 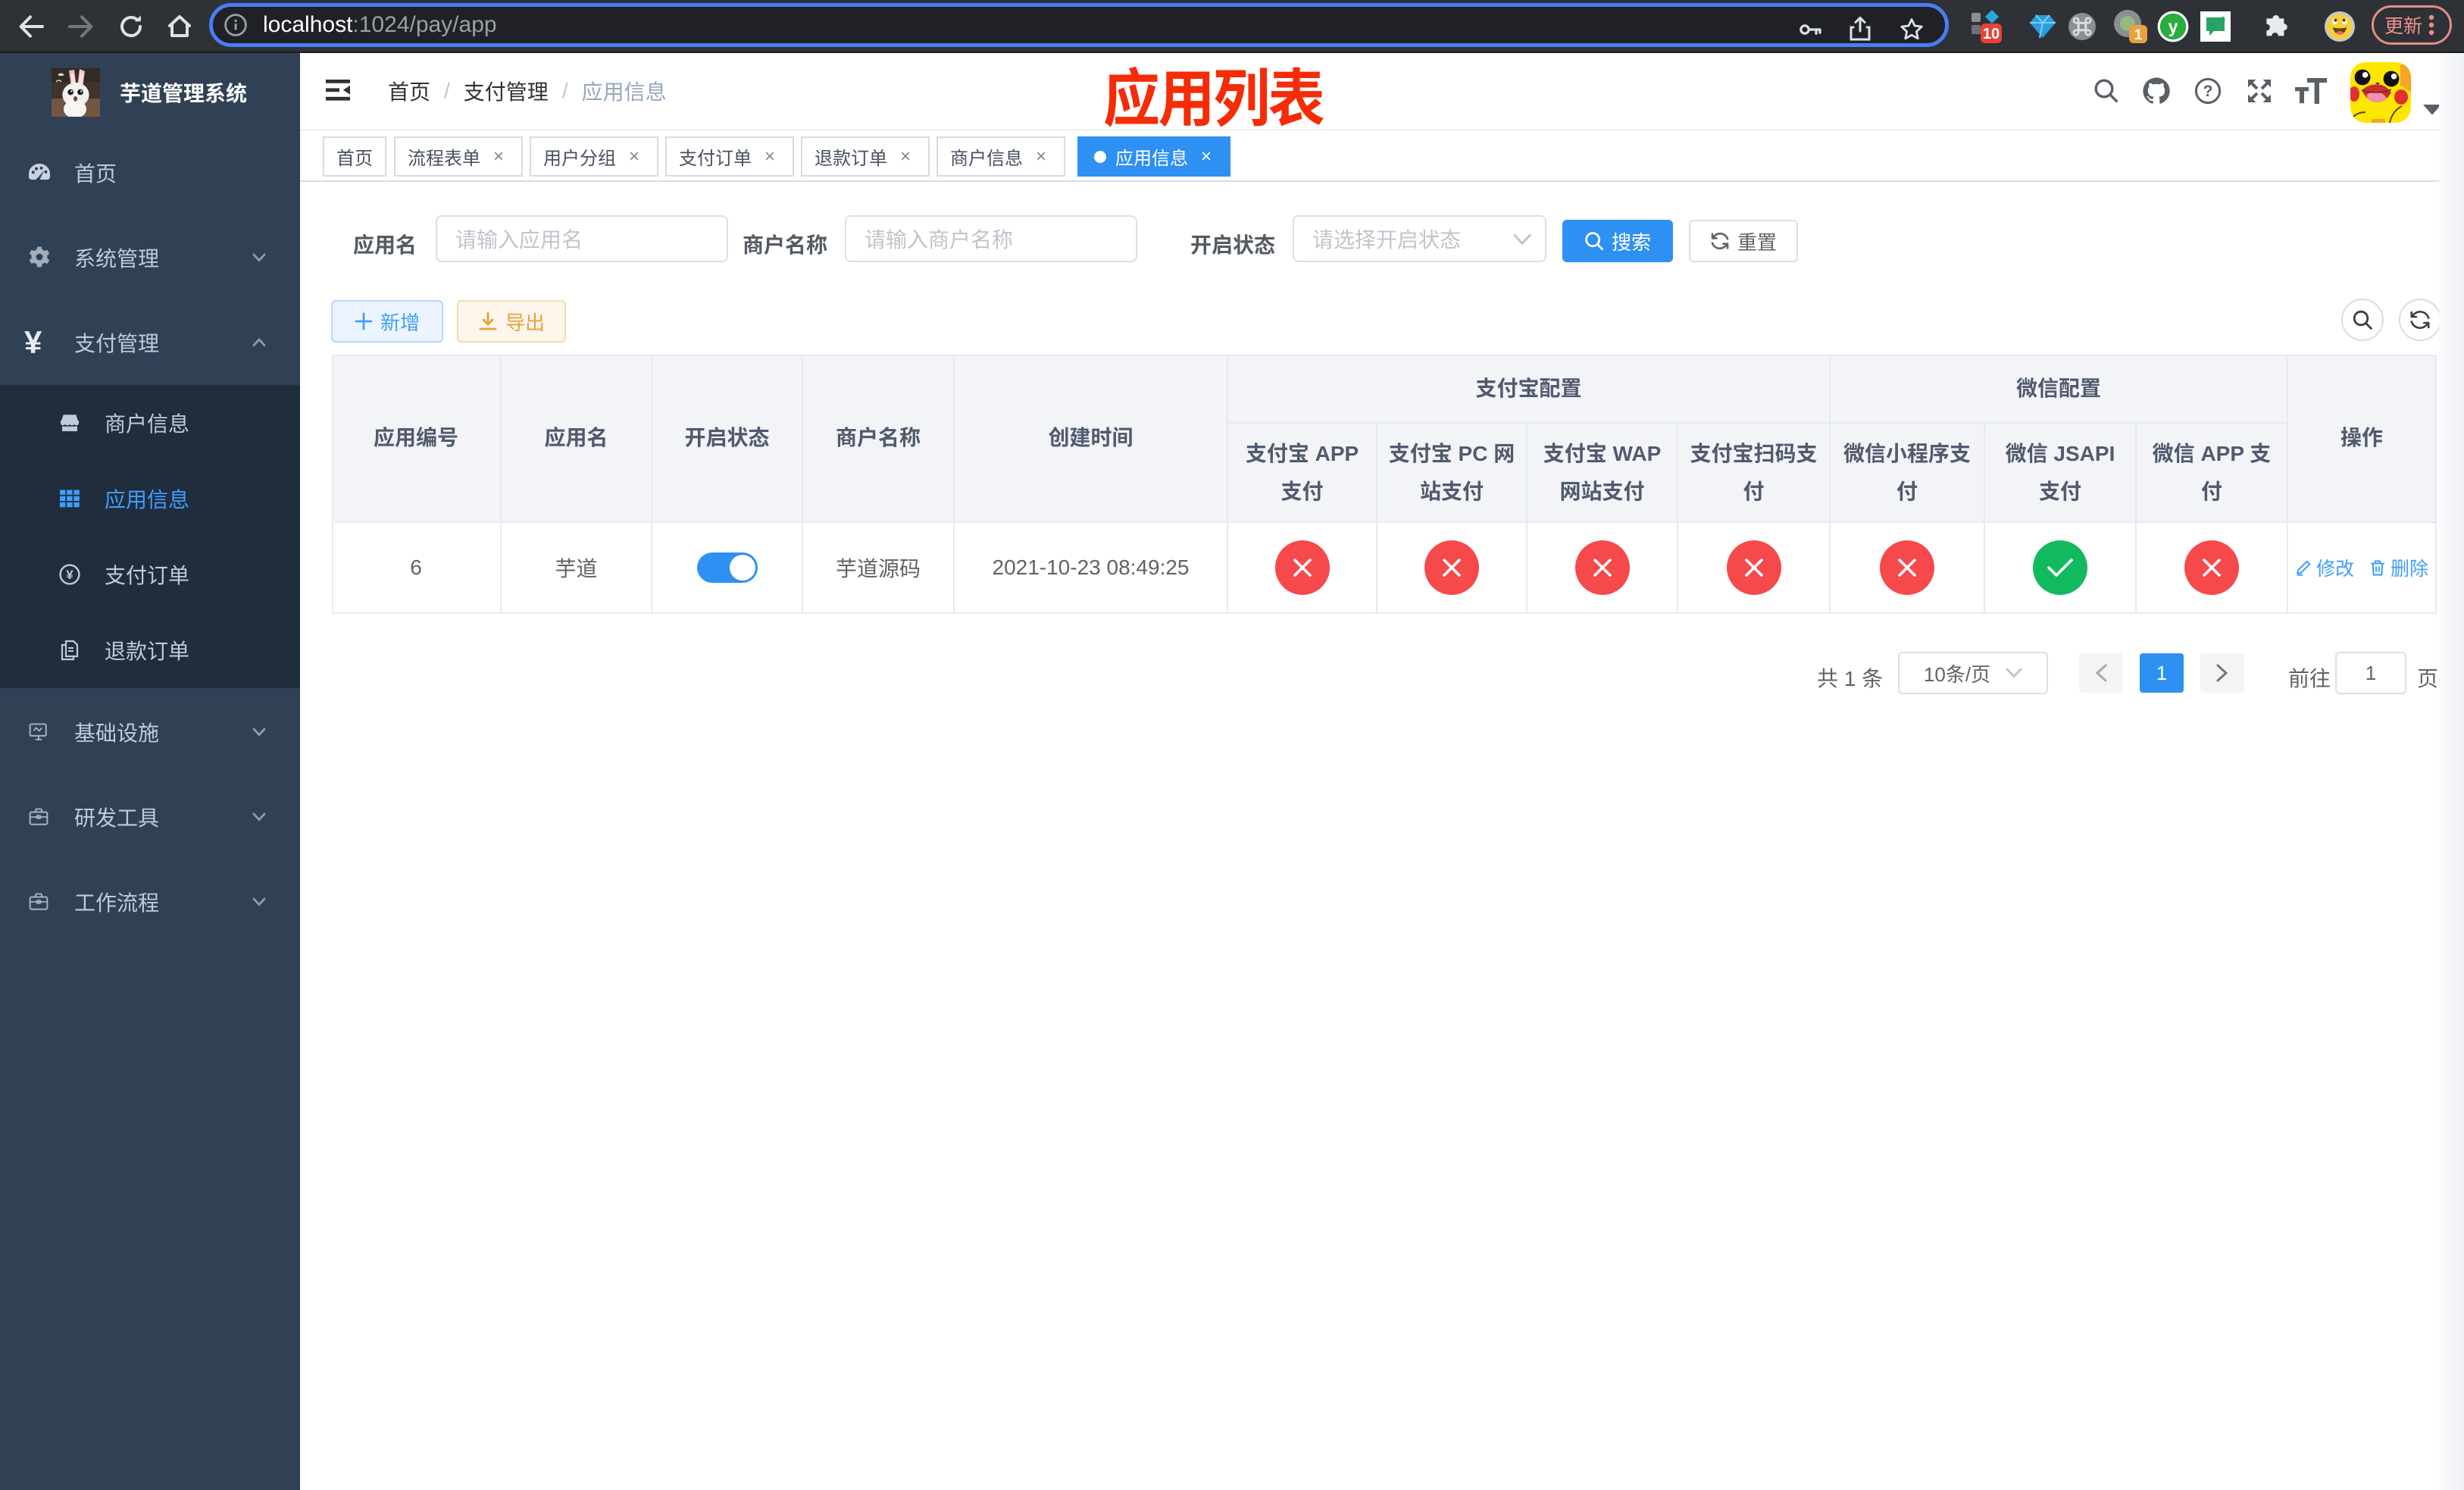 What do you see at coordinates (2173, 27) in the screenshot?
I see `svg-text: y` at bounding box center [2173, 27].